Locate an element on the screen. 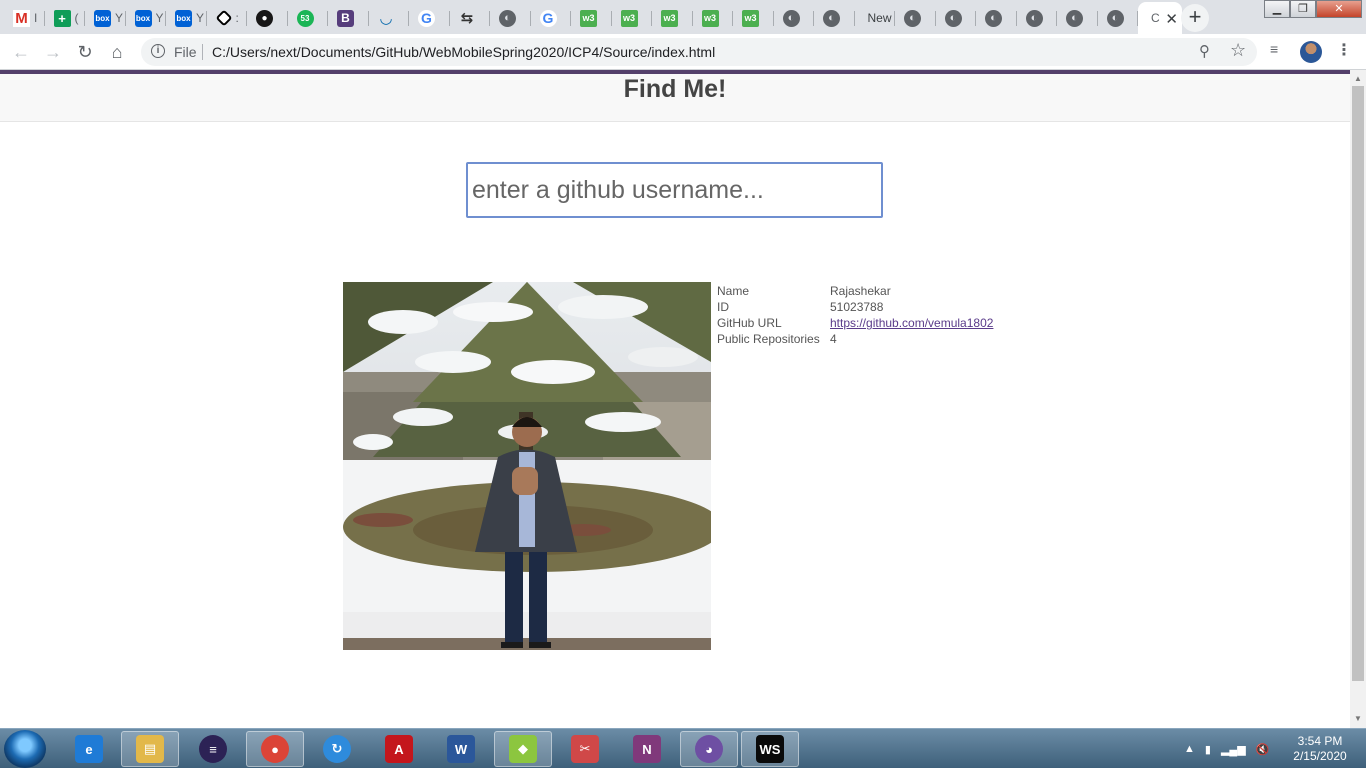 This screenshot has height=768, width=1366. page-header: Find Me! is located at coordinates (675, 98).